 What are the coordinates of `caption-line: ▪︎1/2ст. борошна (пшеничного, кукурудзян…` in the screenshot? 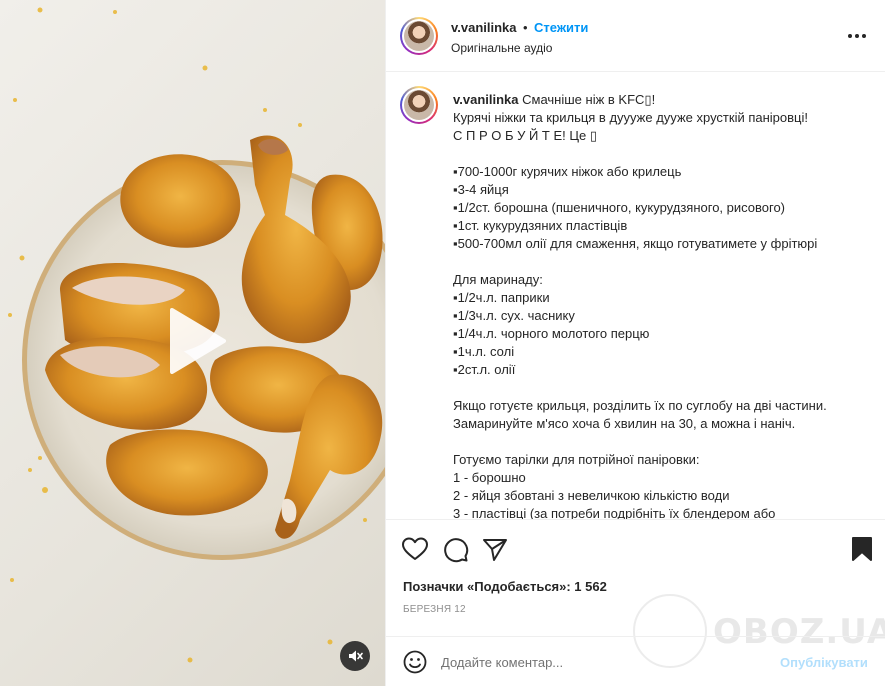 It's located at (619, 207).